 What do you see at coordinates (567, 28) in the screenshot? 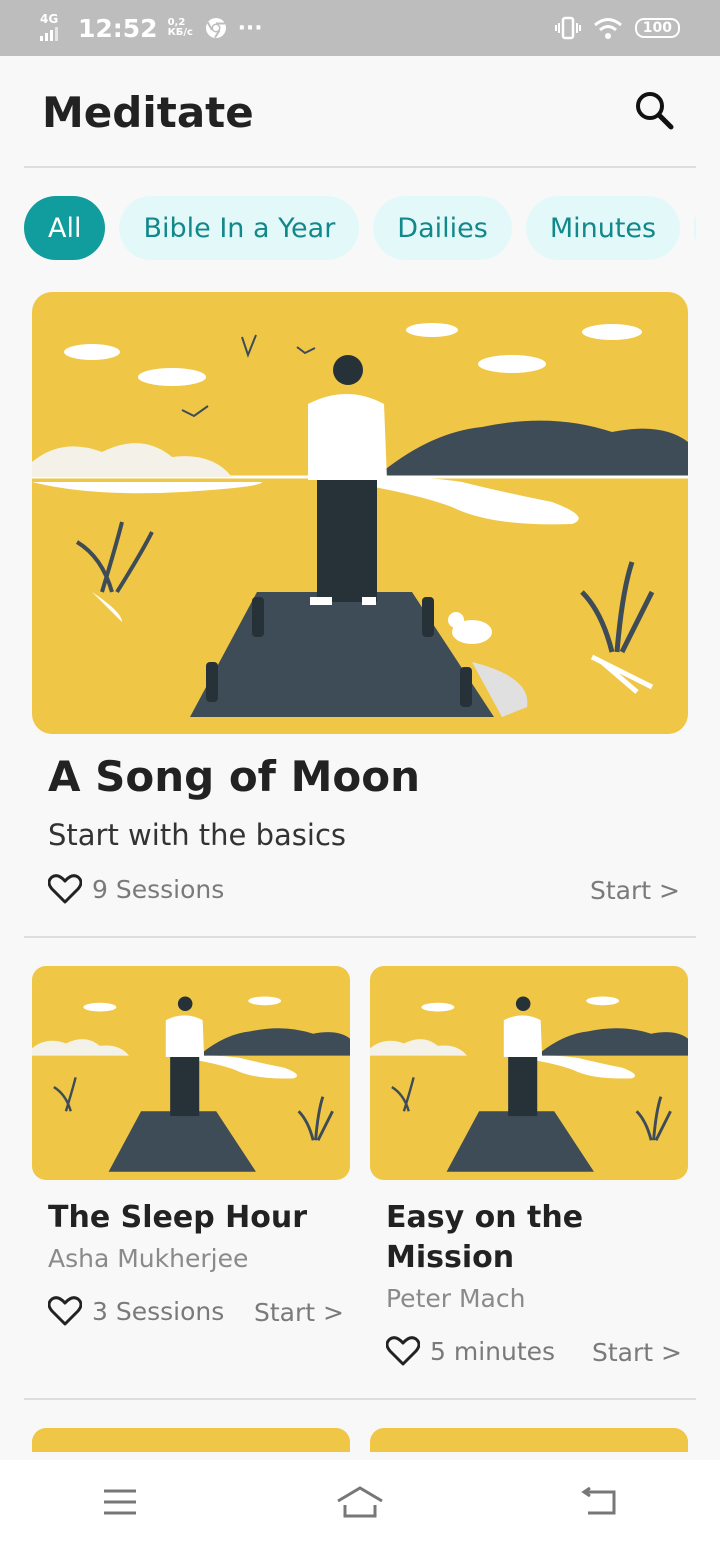
I see `vibrate-icon` at bounding box center [567, 28].